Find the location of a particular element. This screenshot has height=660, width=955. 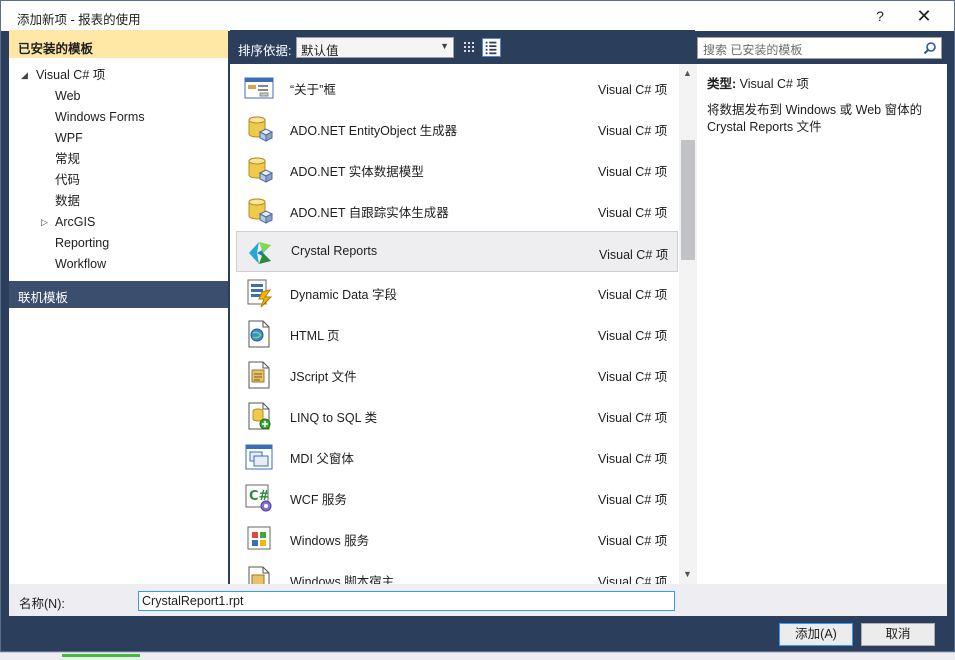

installed-templates-header: 已安装的模板 is located at coordinates (118, 44).